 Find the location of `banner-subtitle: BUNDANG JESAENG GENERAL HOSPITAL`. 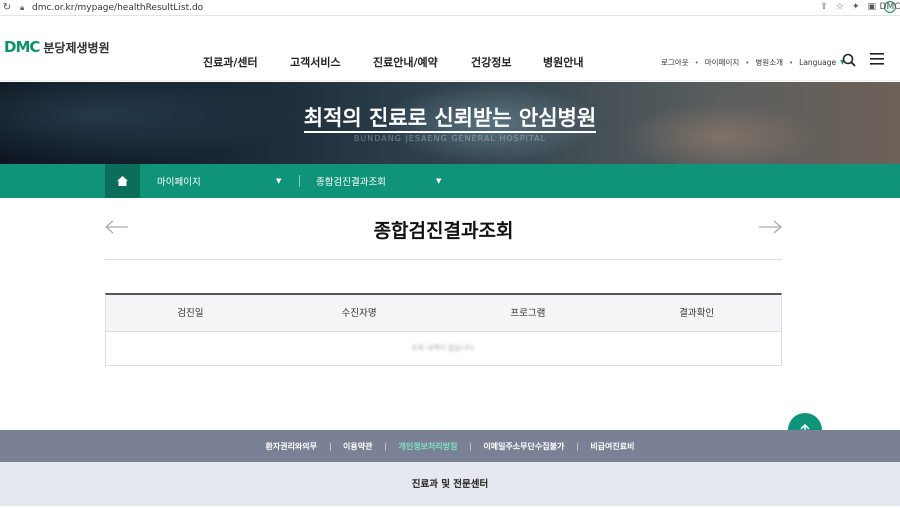

banner-subtitle: BUNDANG JESAENG GENERAL HOSPITAL is located at coordinates (450, 138).